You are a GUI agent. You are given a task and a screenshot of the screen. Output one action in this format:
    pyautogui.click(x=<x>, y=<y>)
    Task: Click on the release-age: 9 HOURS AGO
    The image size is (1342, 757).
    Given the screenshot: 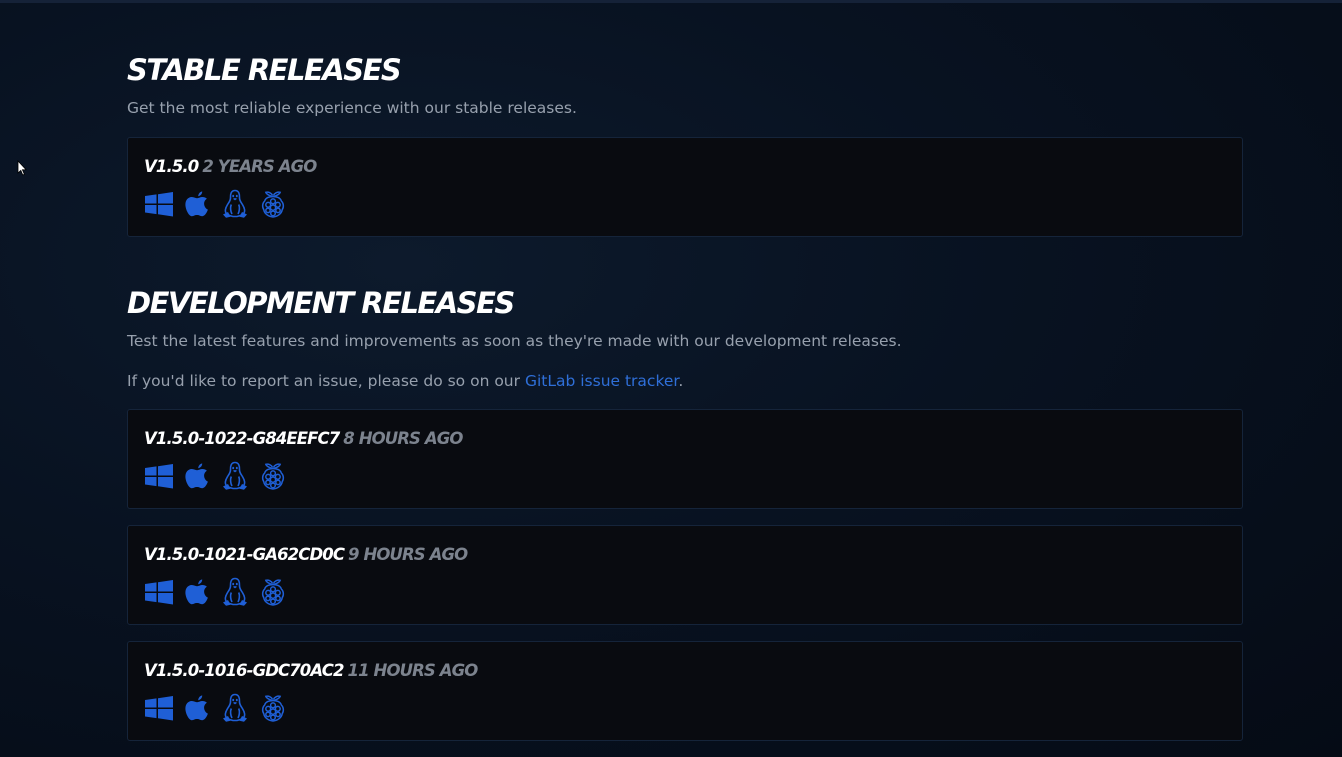 What is the action you would take?
    pyautogui.click(x=408, y=554)
    